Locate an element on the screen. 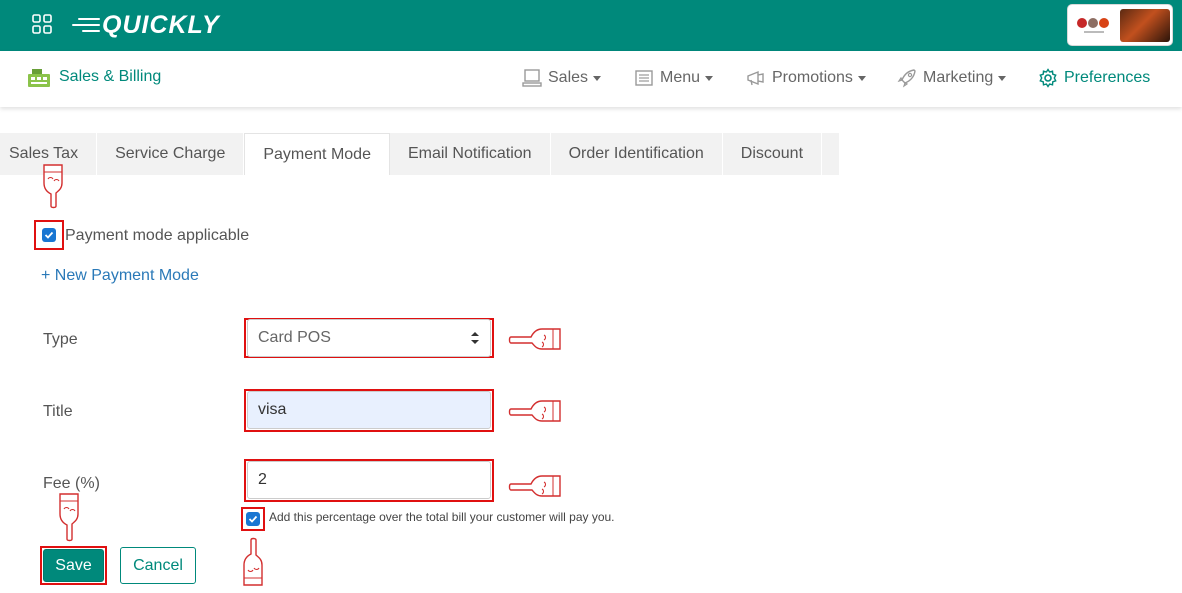 This screenshot has width=1182, height=593. new-payment-mode-link: + New Payment Mode is located at coordinates (120, 276).